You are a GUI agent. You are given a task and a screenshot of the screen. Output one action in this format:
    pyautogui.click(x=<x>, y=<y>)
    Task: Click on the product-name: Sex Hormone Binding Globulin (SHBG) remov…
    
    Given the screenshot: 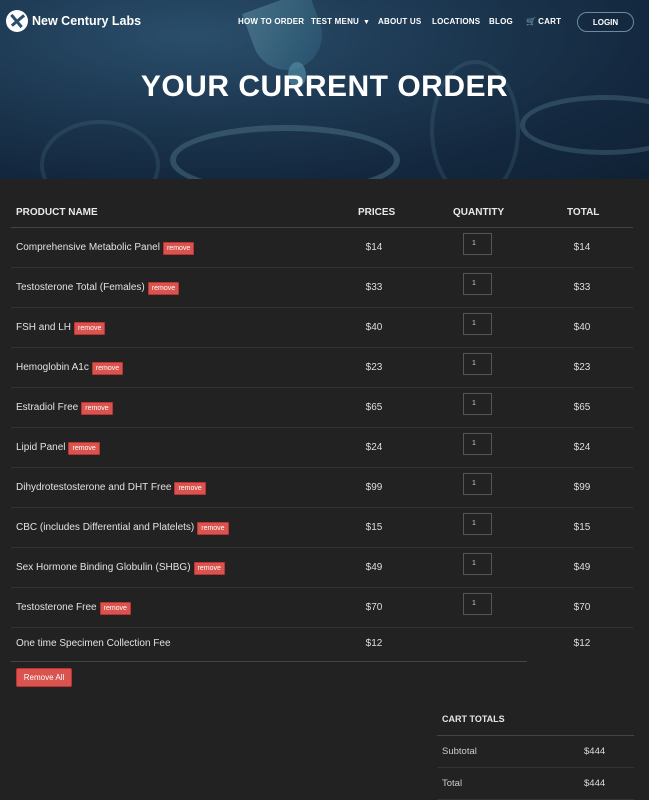 What is the action you would take?
    pyautogui.click(x=120, y=568)
    